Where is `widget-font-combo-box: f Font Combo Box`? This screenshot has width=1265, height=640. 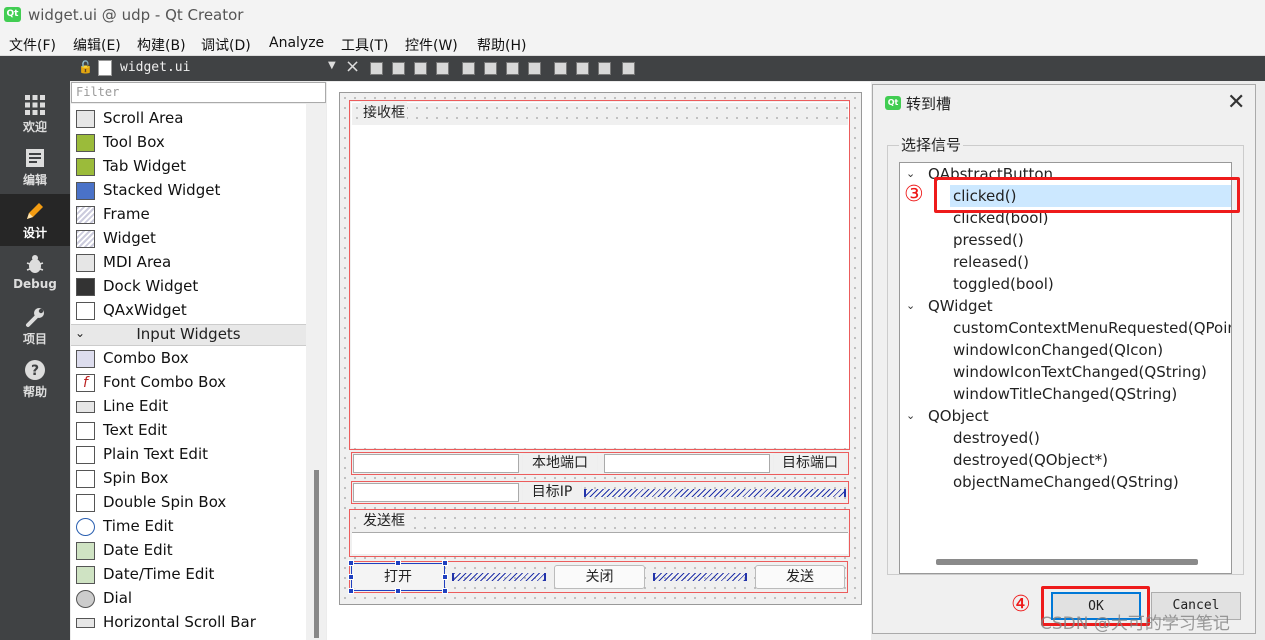
widget-font-combo-box: f Font Combo Box is located at coordinates (188, 383).